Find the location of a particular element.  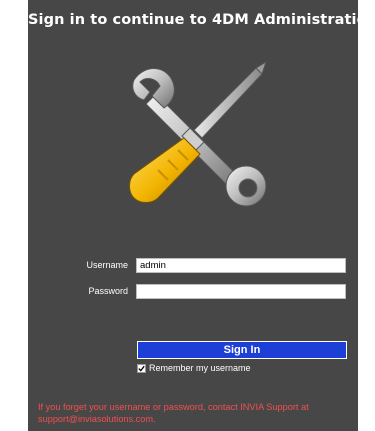

remember-username-label: Remember my username is located at coordinates (200, 368).